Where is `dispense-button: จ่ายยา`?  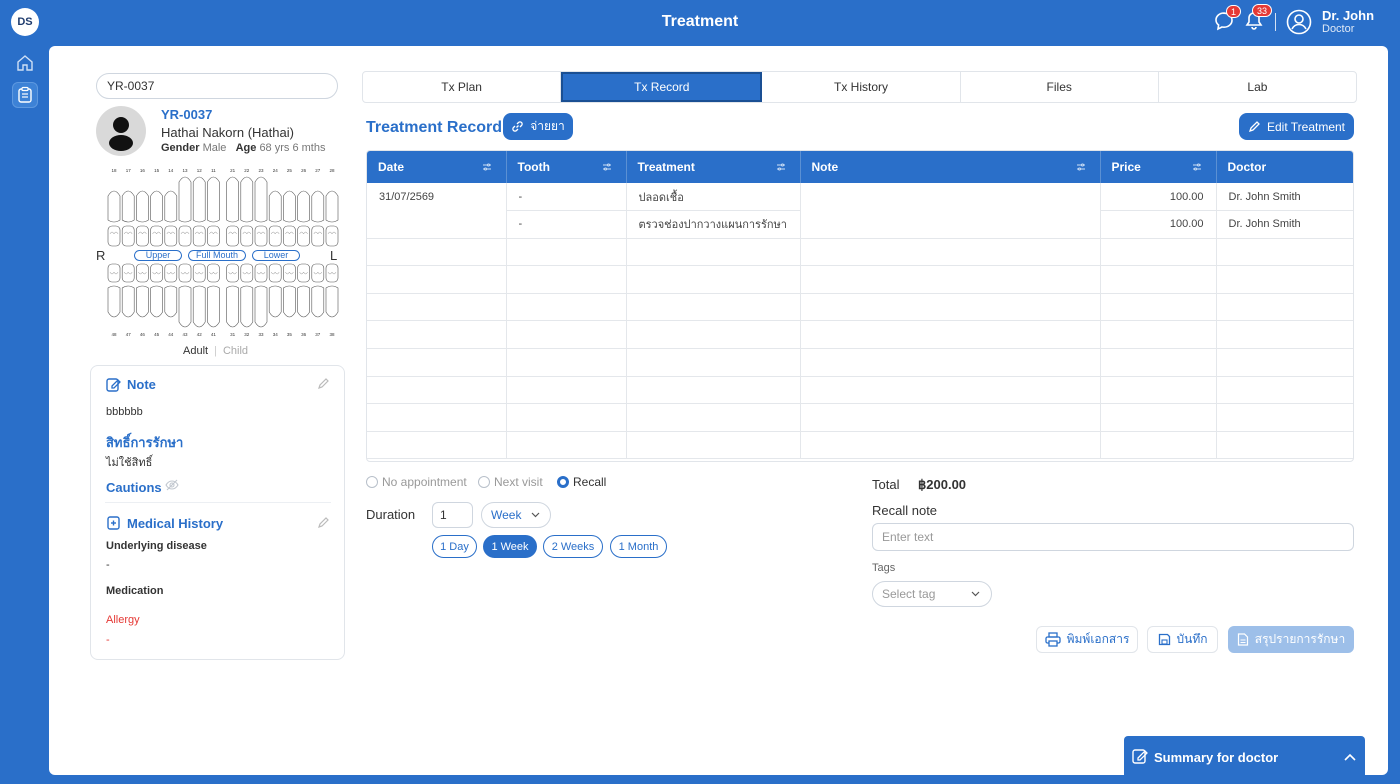 dispense-button: จ่ายยา is located at coordinates (538, 126).